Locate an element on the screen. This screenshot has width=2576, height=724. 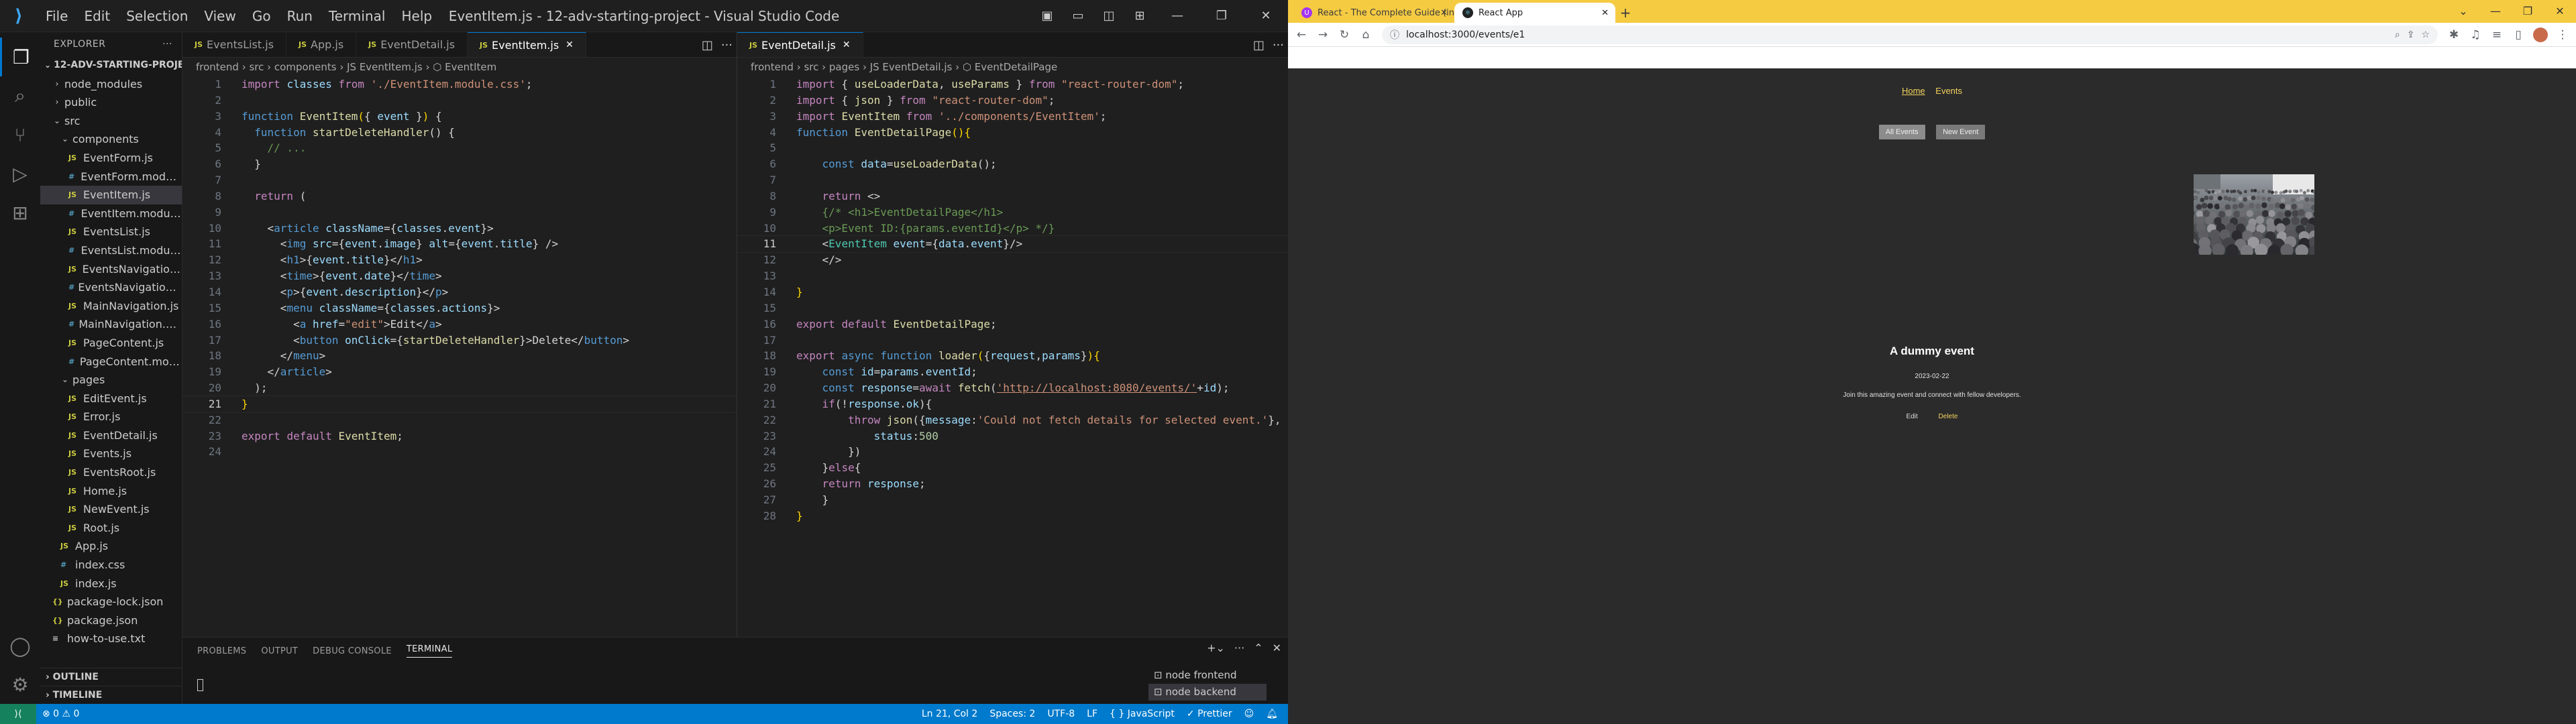
file-item: JS EventsRoot.js is located at coordinates (111, 472).